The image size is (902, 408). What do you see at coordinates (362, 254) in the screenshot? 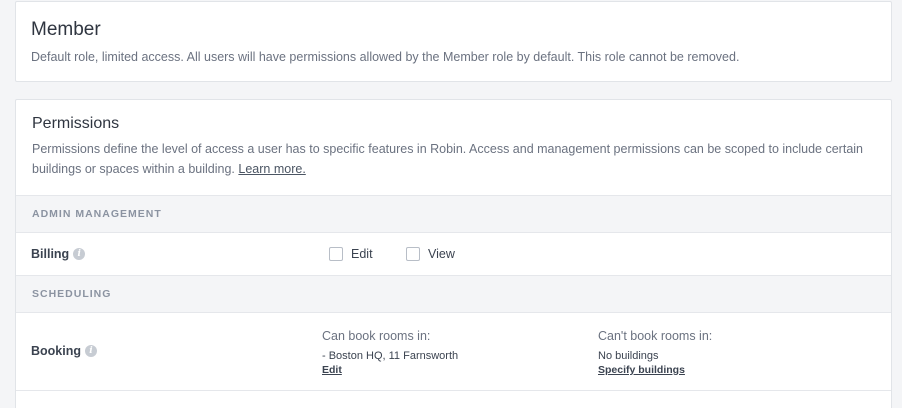
I see `checkbox-label: Edit` at bounding box center [362, 254].